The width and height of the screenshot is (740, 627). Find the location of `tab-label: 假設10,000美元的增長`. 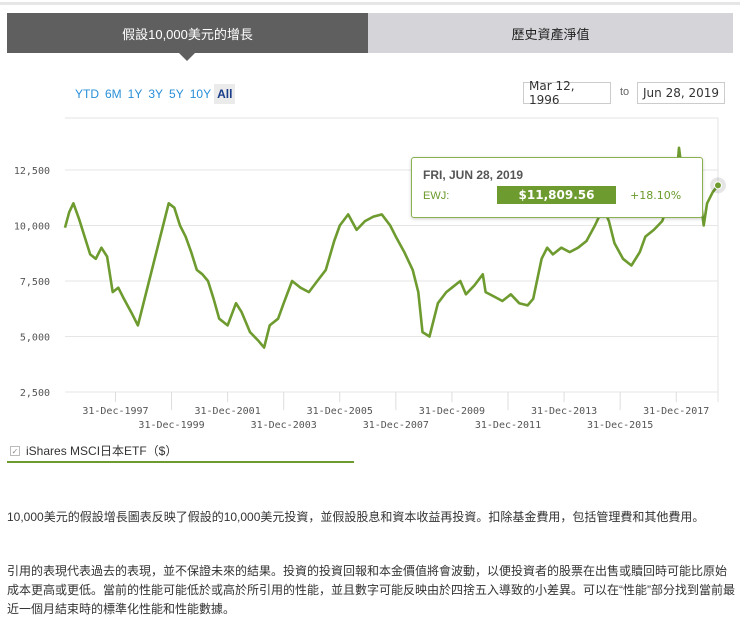

tab-label: 假設10,000美元的增長 is located at coordinates (187, 34).